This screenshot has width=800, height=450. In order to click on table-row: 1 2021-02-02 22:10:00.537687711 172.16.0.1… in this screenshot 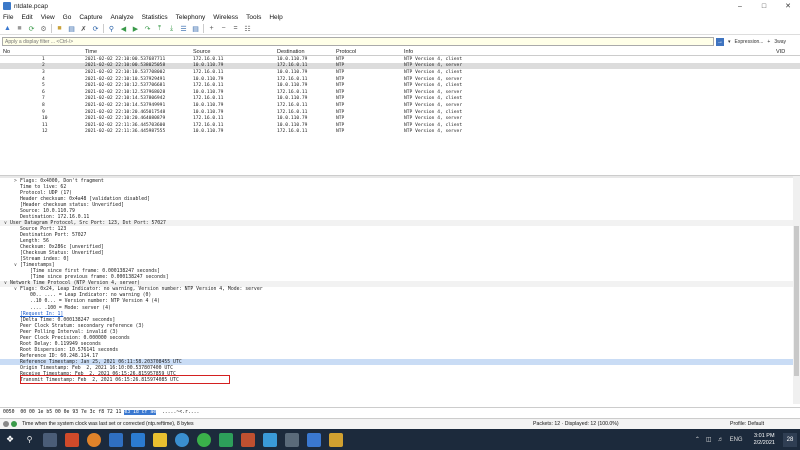, I will do `click(400, 59)`.